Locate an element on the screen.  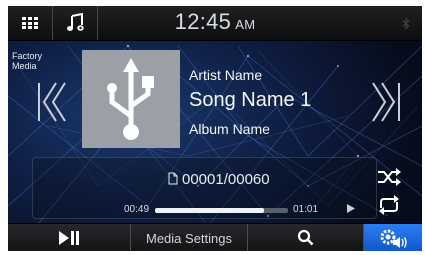
source-line-2: Media is located at coordinates (24, 66).